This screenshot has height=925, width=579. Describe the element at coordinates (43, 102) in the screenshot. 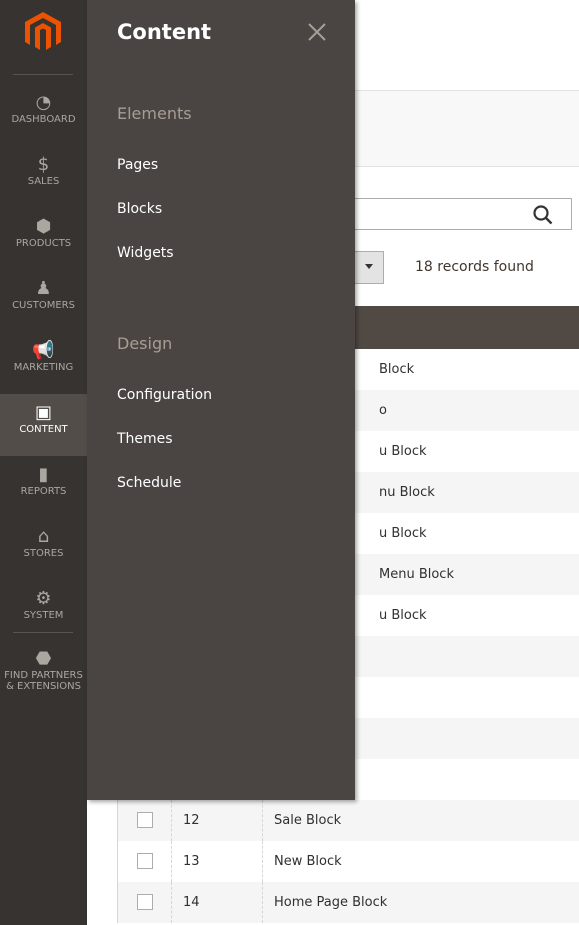

I see `dashboard-icon: ◔` at that location.